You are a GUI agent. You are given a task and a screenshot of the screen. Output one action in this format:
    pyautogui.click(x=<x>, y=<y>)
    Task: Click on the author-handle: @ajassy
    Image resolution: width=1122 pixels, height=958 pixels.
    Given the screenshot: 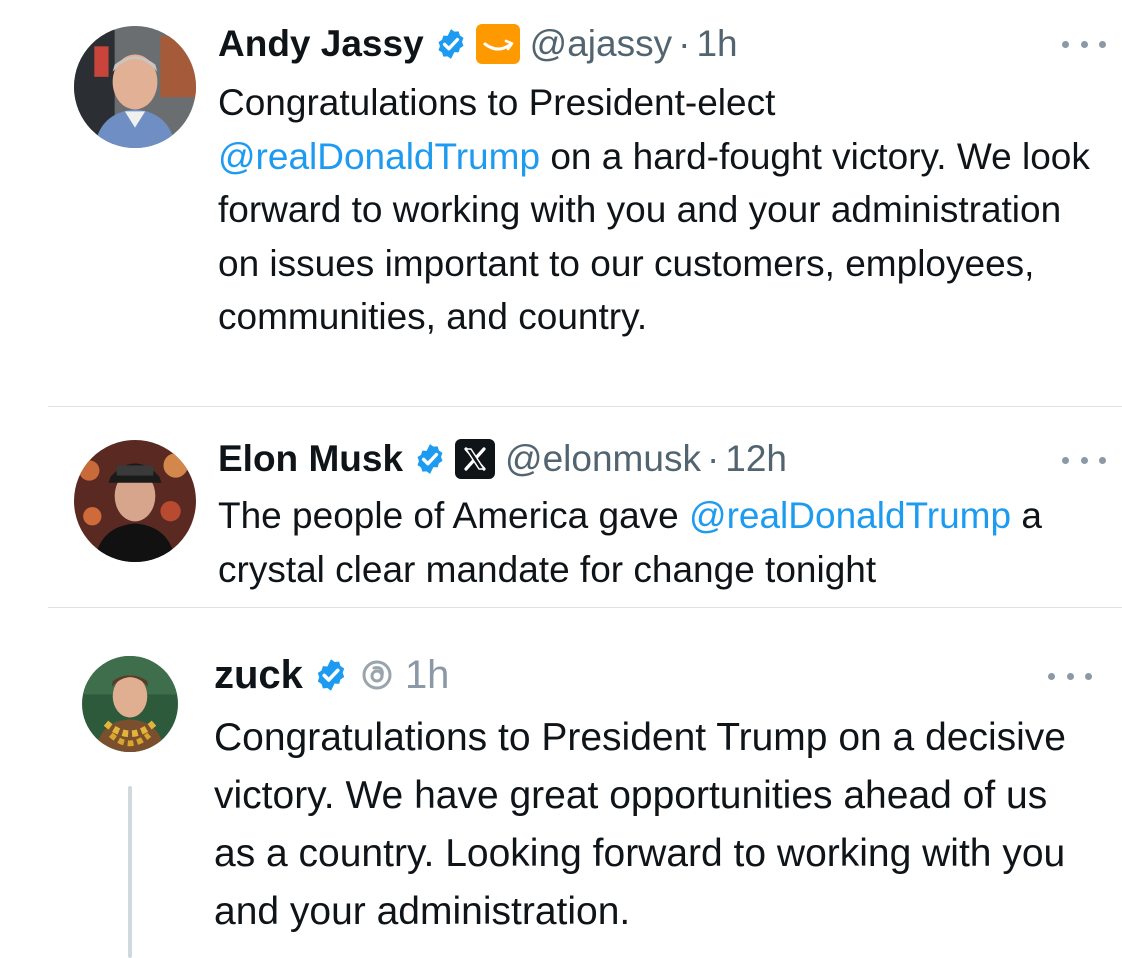 What is the action you would take?
    pyautogui.click(x=601, y=44)
    